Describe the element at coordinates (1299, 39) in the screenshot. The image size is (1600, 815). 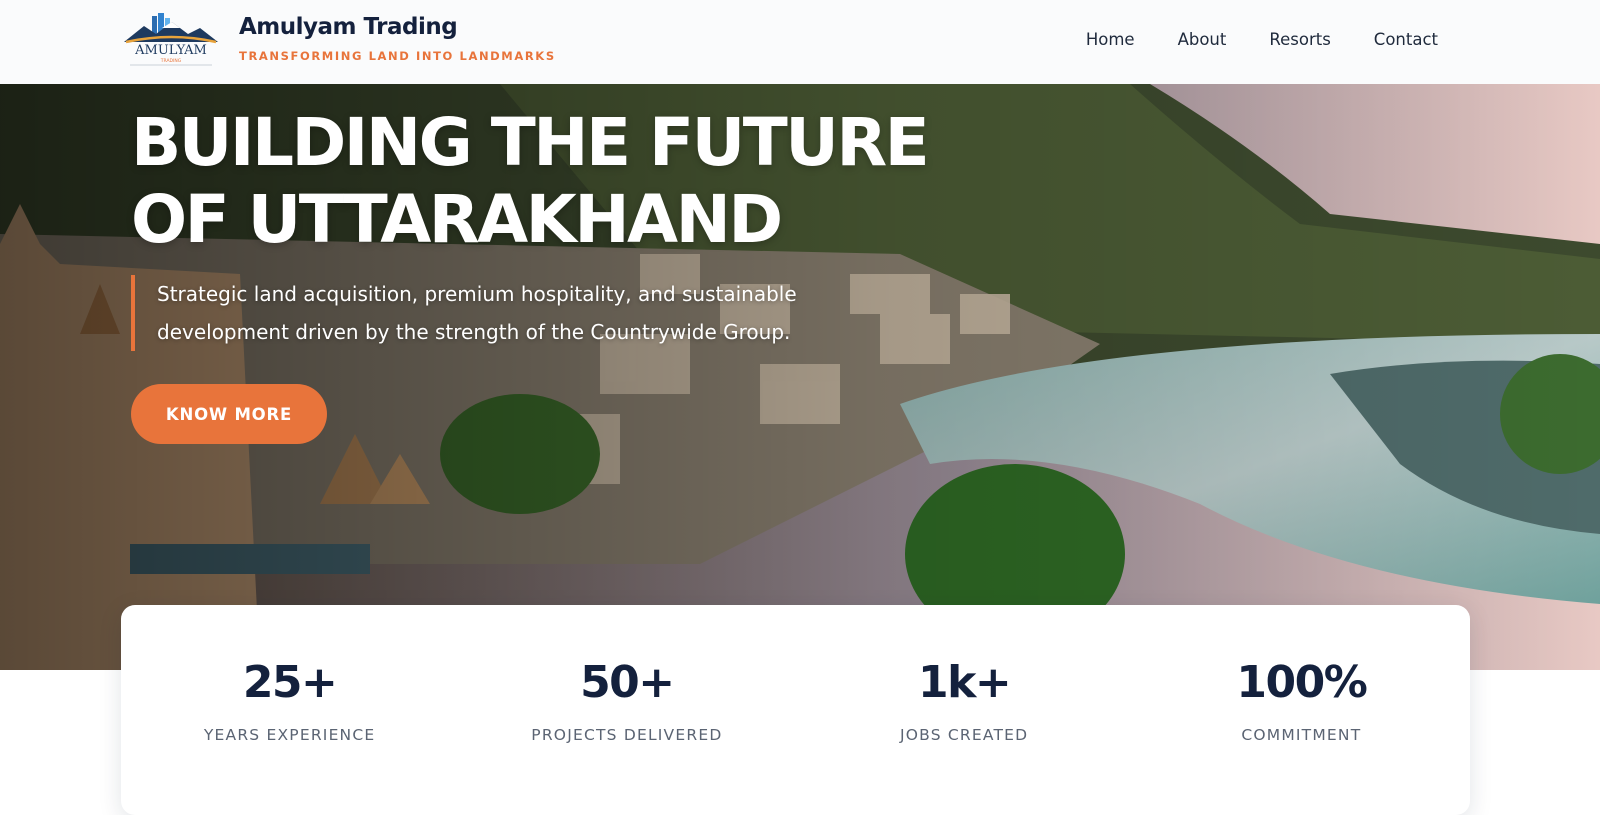
I see `nav-resorts: Resorts` at that location.